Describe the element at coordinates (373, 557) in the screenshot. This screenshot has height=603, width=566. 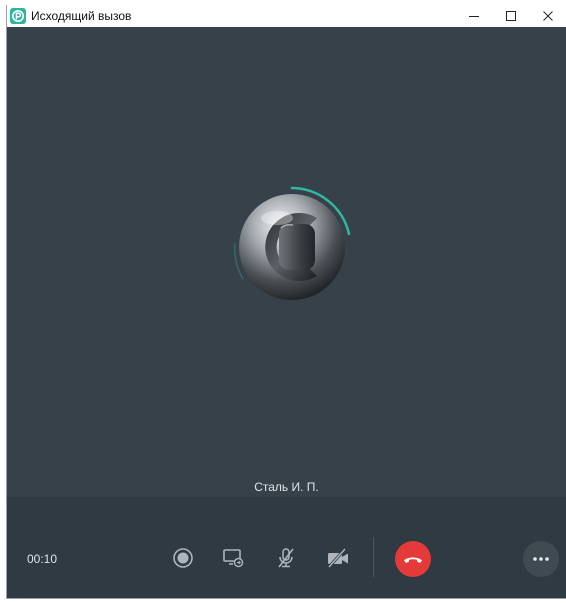
I see `toolbar-divider` at that location.